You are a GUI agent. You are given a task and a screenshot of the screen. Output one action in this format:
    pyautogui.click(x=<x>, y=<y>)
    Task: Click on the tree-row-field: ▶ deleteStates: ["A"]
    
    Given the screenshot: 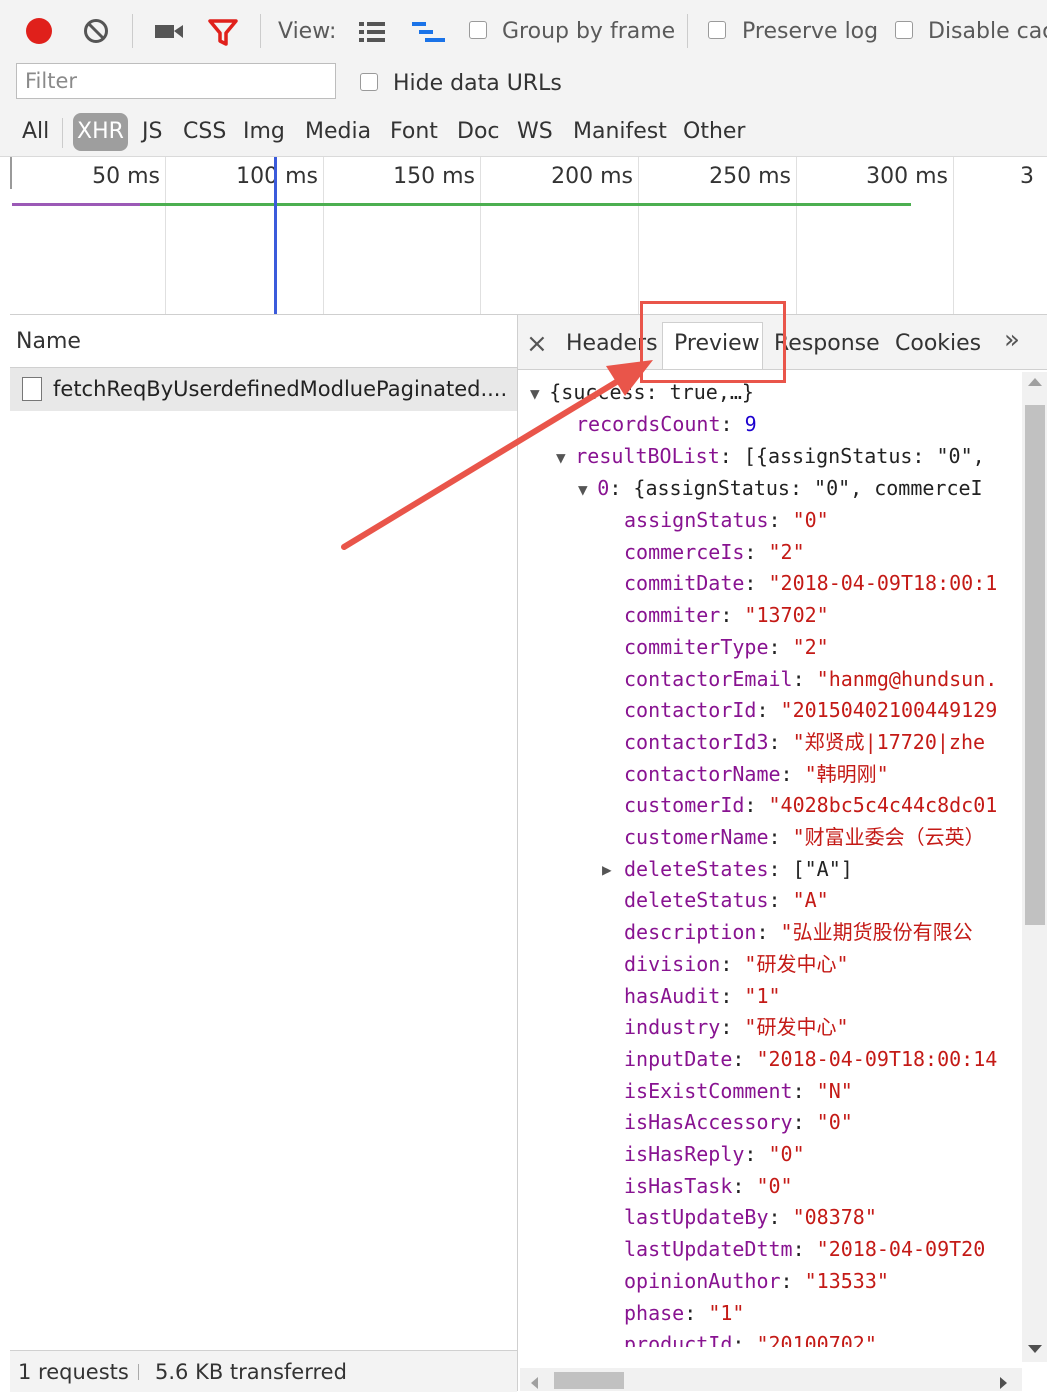 What is the action you would take?
    pyautogui.click(x=727, y=870)
    